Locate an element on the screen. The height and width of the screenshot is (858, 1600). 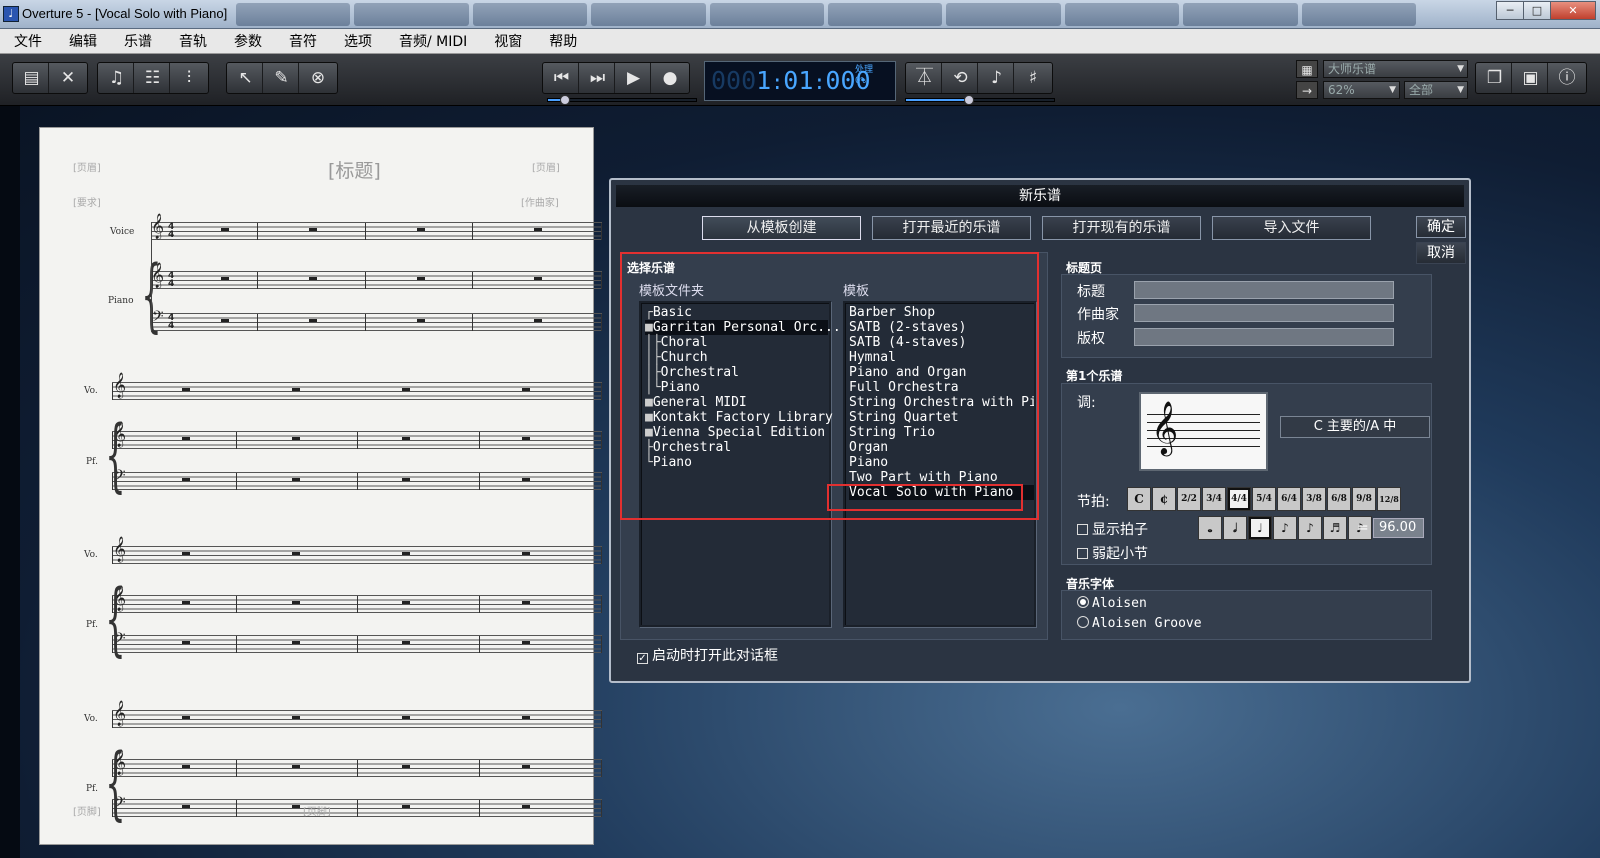
tempo-input: 96.00 is located at coordinates (1398, 528).